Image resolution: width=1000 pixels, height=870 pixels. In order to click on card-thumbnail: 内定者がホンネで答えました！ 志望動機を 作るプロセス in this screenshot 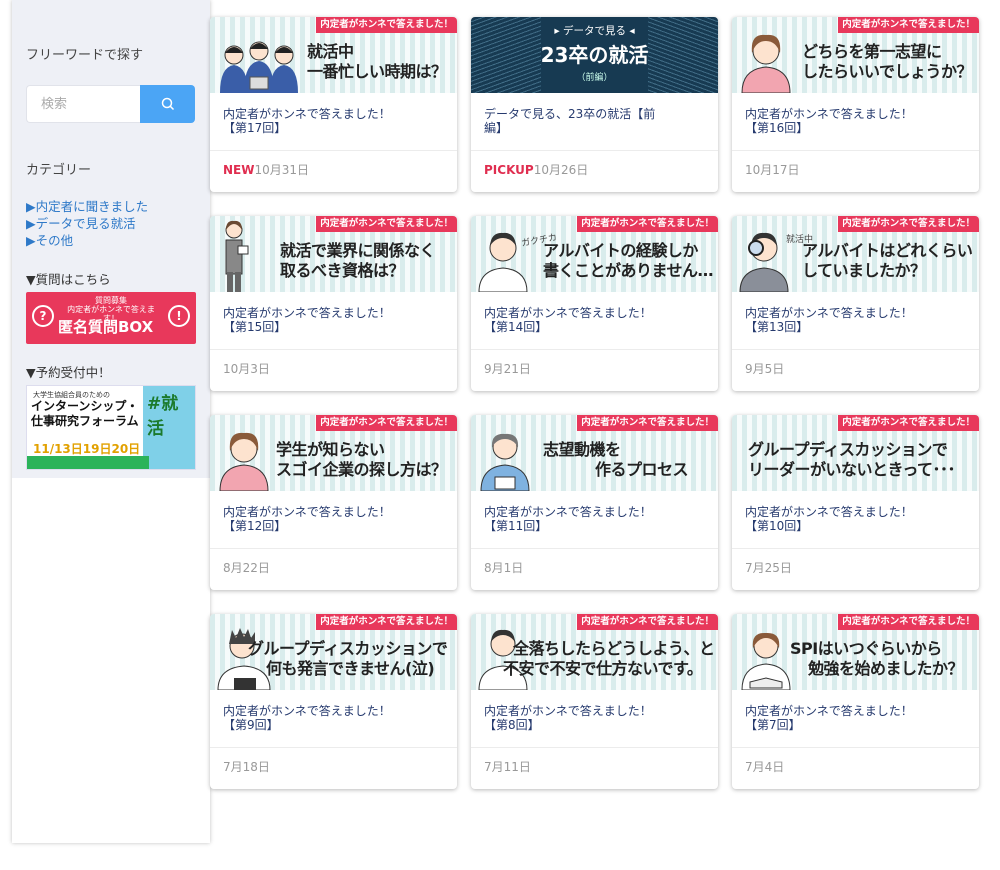, I will do `click(594, 453)`.